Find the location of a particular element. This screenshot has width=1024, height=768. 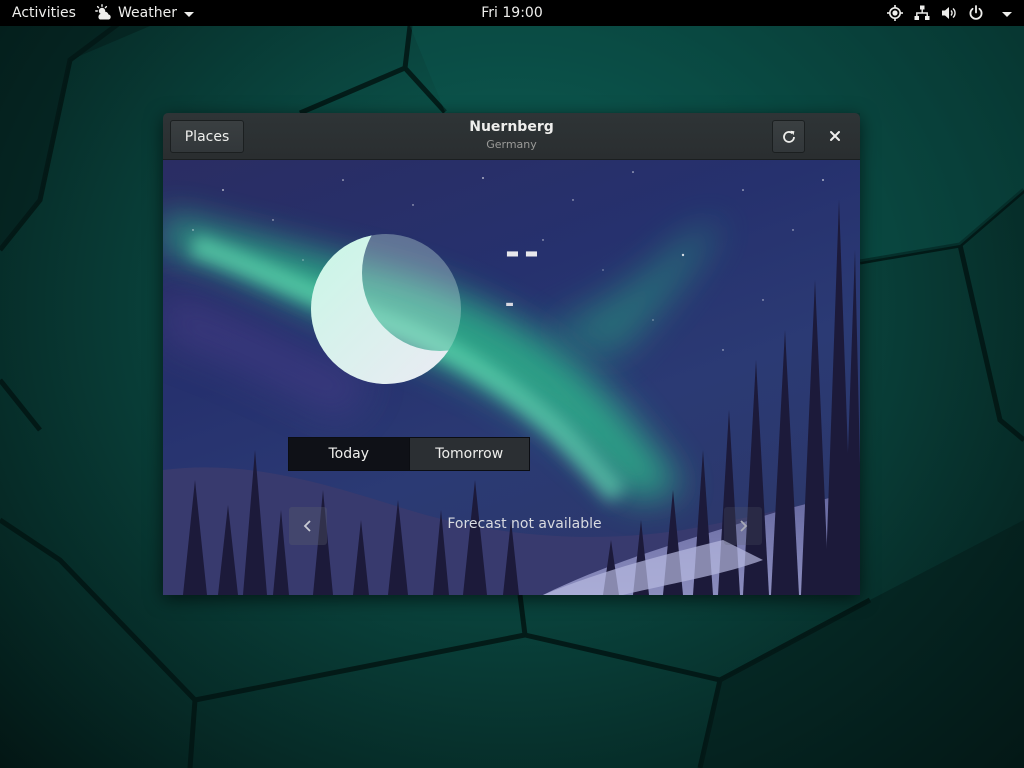

top-bar: Activities Weather Fri 19:00 is located at coordinates (512, 13).